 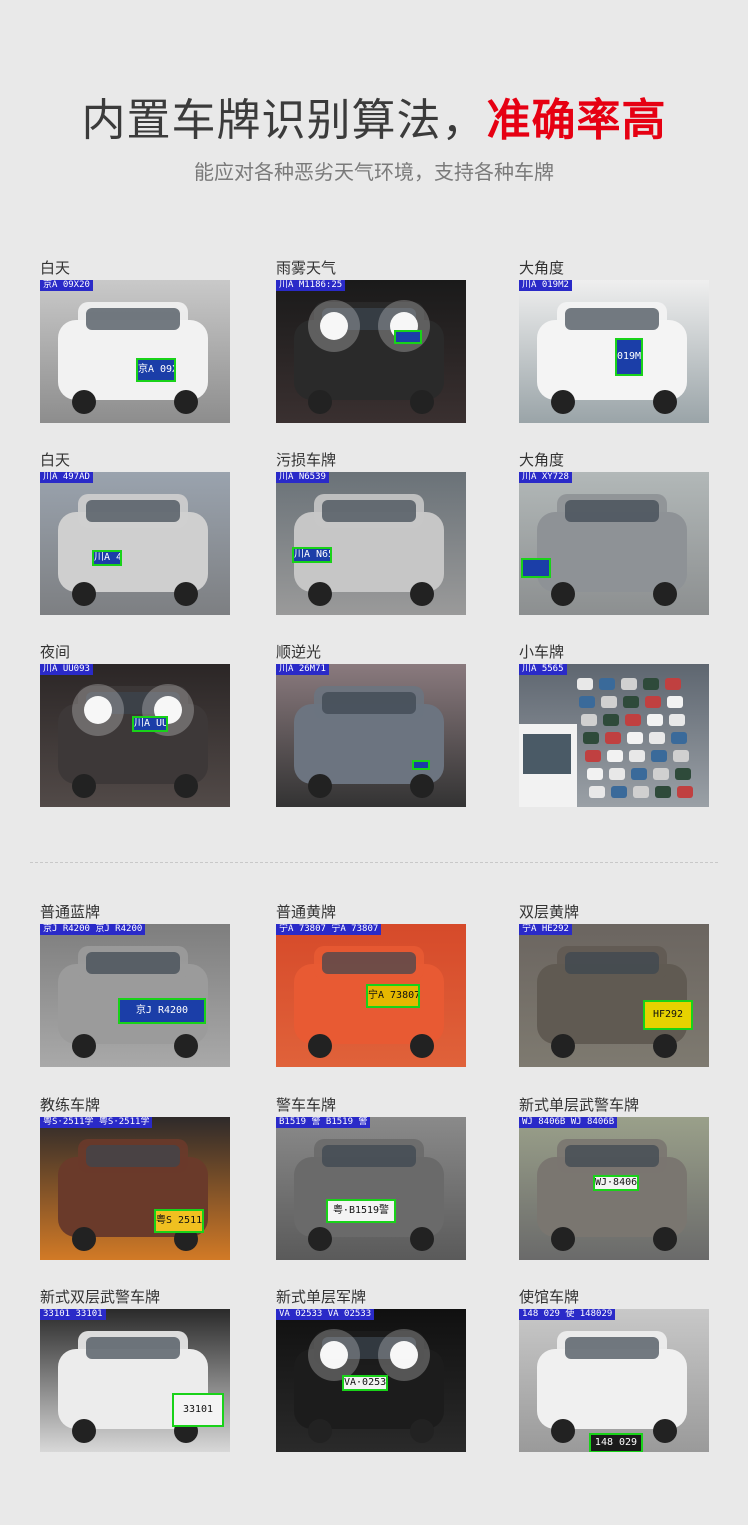 I want to click on condition-photo: 川A 5565, so click(x=614, y=735).